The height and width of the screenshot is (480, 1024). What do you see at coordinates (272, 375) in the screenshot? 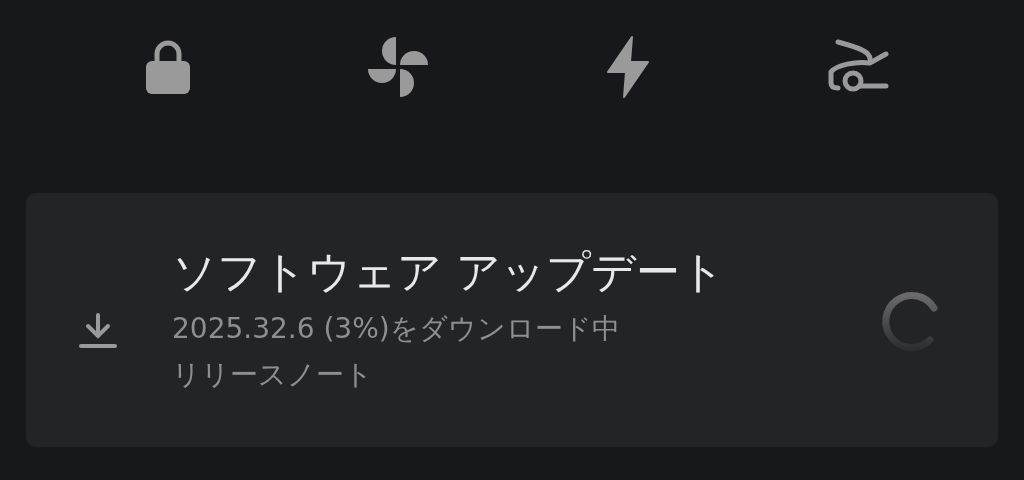
I see `release-notes-link: リリースノート` at bounding box center [272, 375].